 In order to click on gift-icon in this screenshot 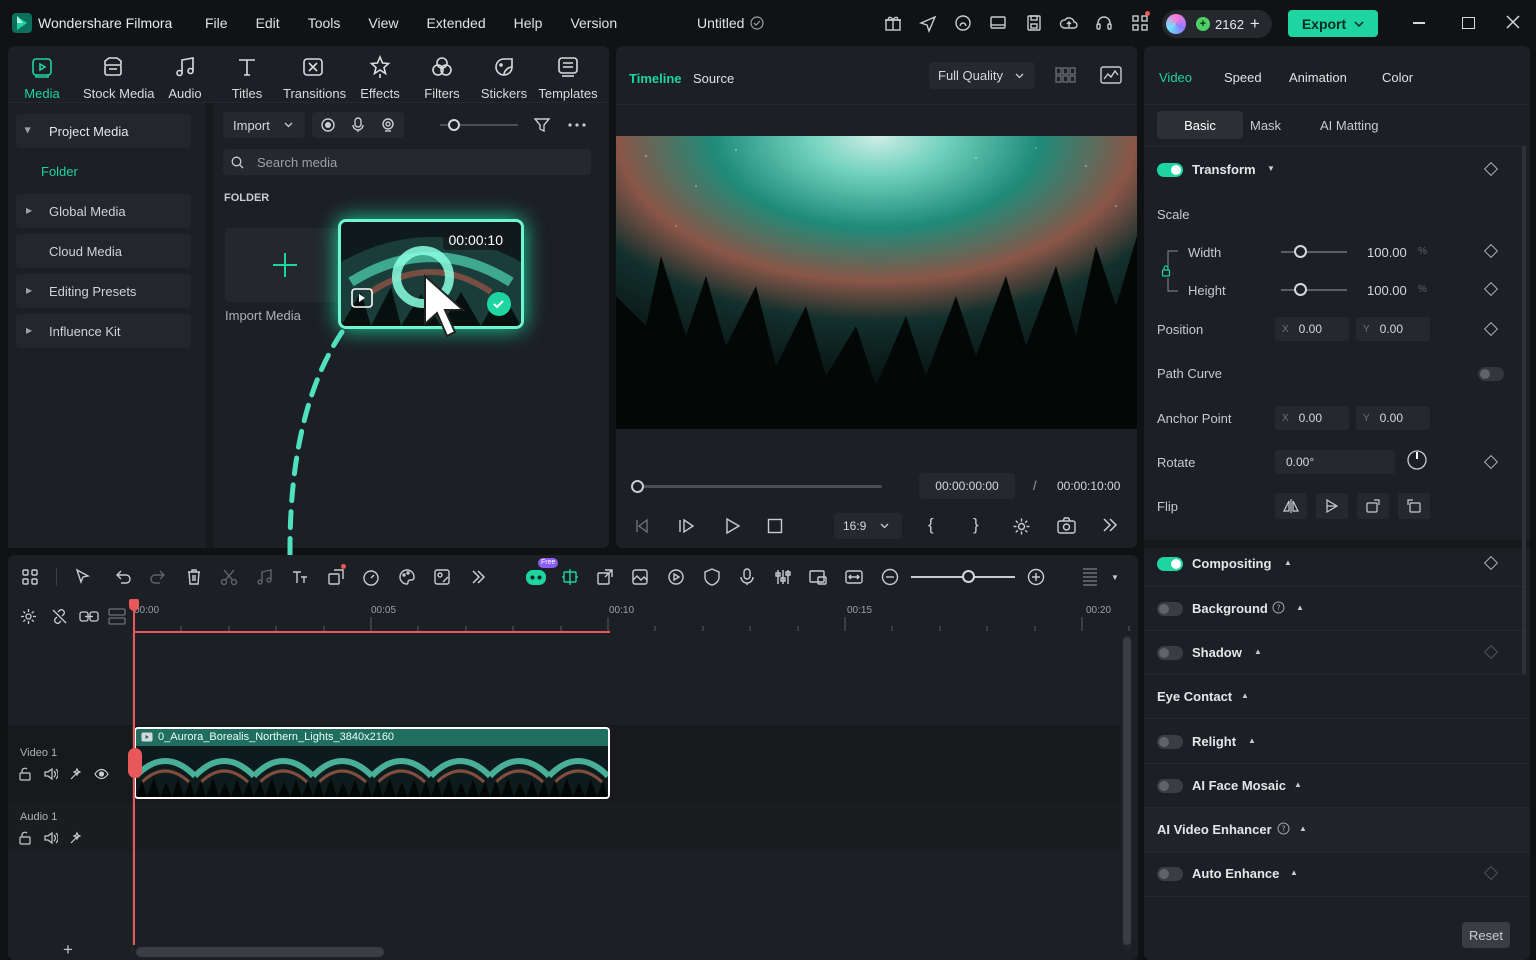, I will do `click(893, 23)`.